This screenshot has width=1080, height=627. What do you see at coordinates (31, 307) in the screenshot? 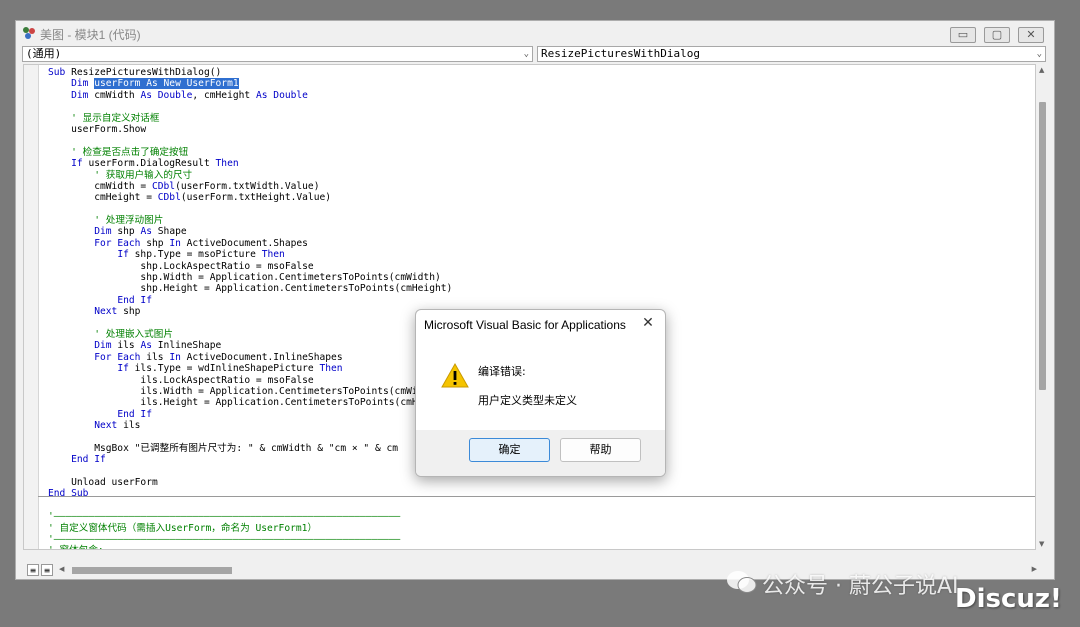
I see `margin-indicator-bar` at bounding box center [31, 307].